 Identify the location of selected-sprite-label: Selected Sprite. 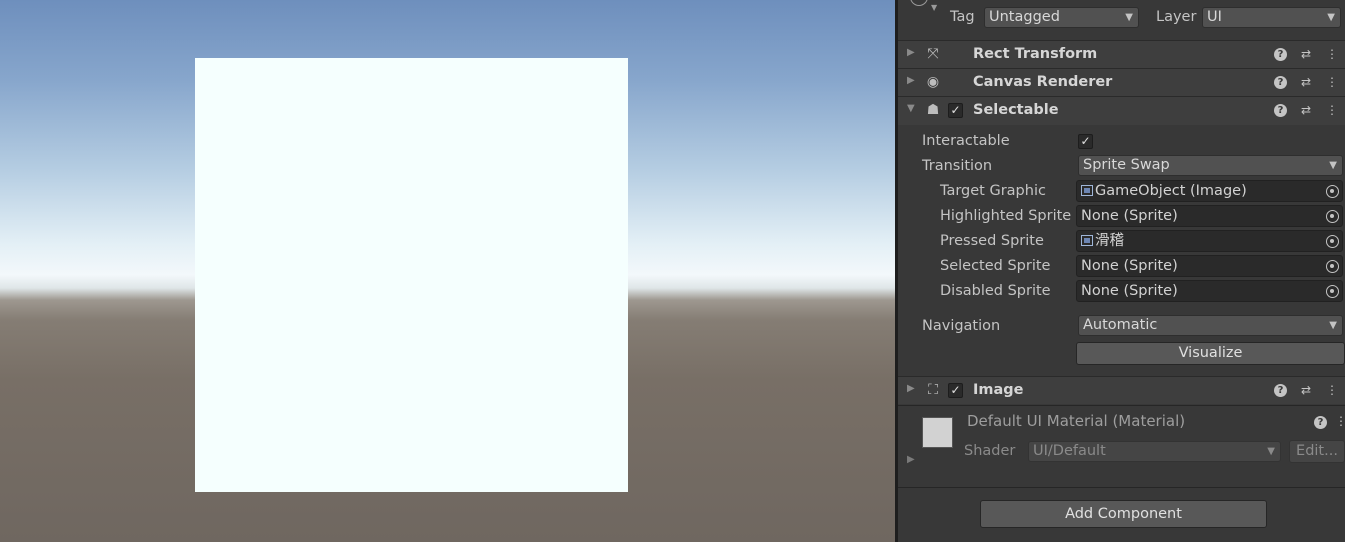
(995, 266).